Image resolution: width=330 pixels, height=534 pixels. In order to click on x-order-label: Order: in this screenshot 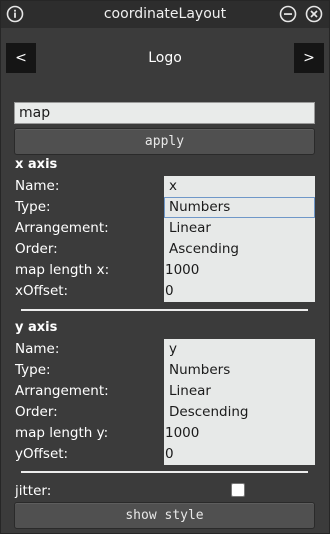, I will do `click(36, 249)`.